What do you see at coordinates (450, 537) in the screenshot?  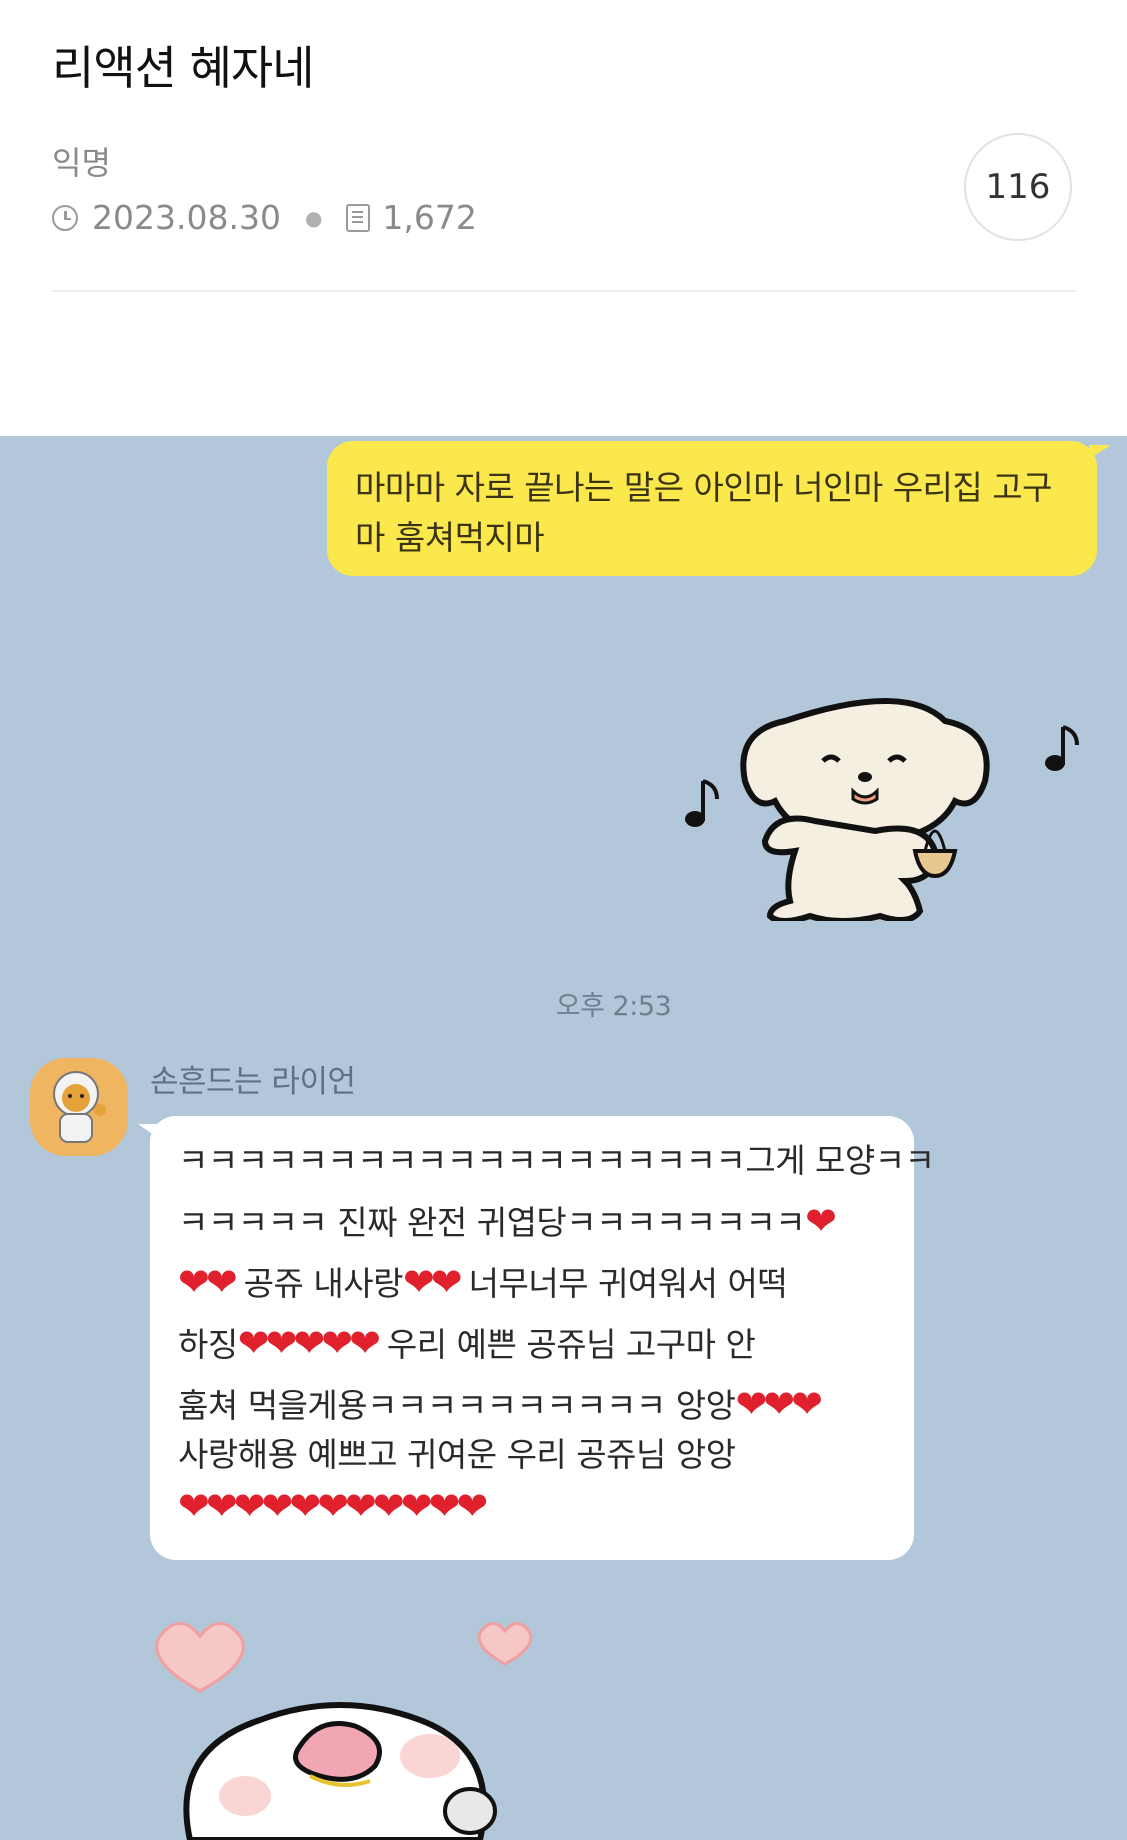 I see `outgoing-message-line: 마 훔쳐먹지마` at bounding box center [450, 537].